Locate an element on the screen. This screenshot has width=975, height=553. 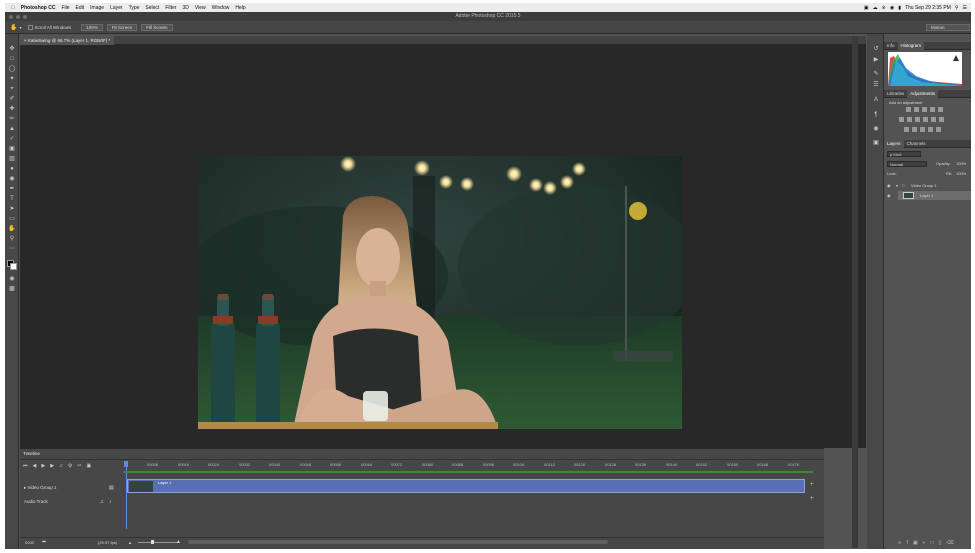
panel-scrollbar is located at coordinates (855, 292).